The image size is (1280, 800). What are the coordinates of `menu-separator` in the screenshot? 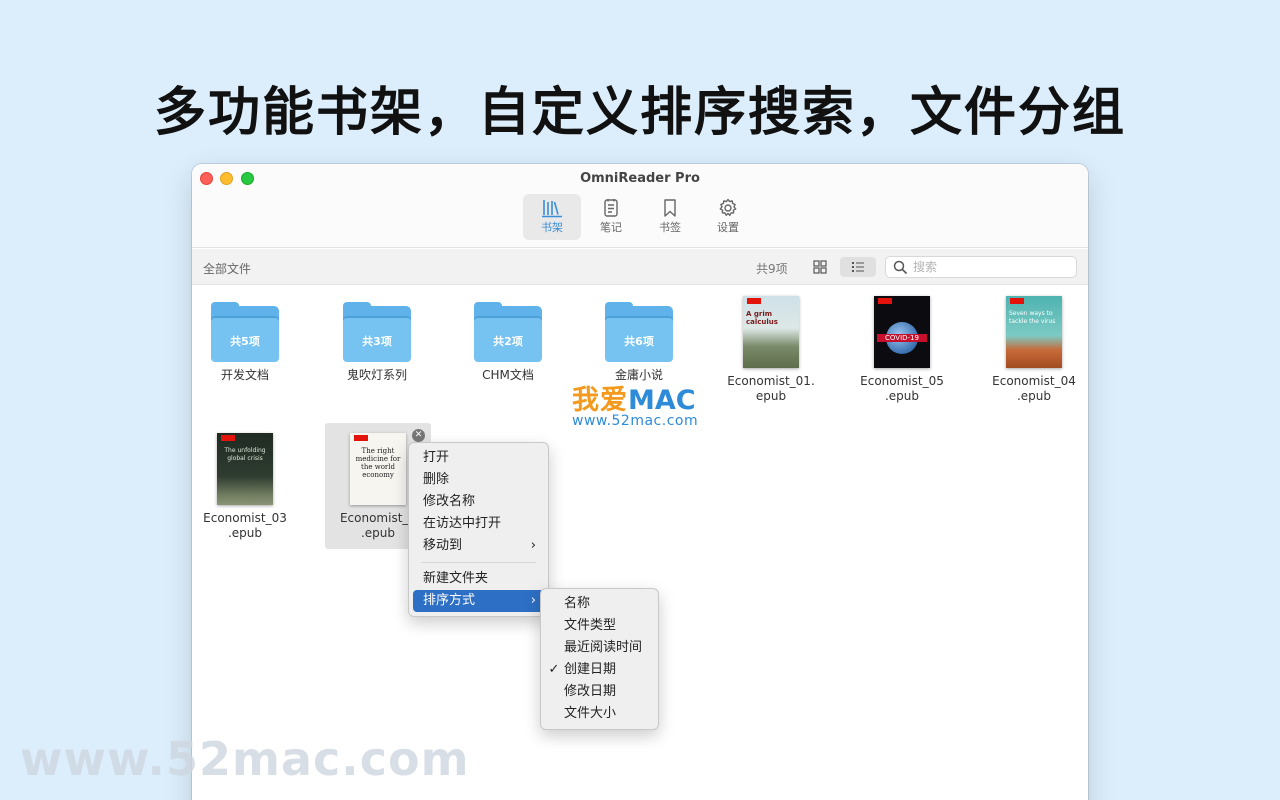 It's located at (478, 562).